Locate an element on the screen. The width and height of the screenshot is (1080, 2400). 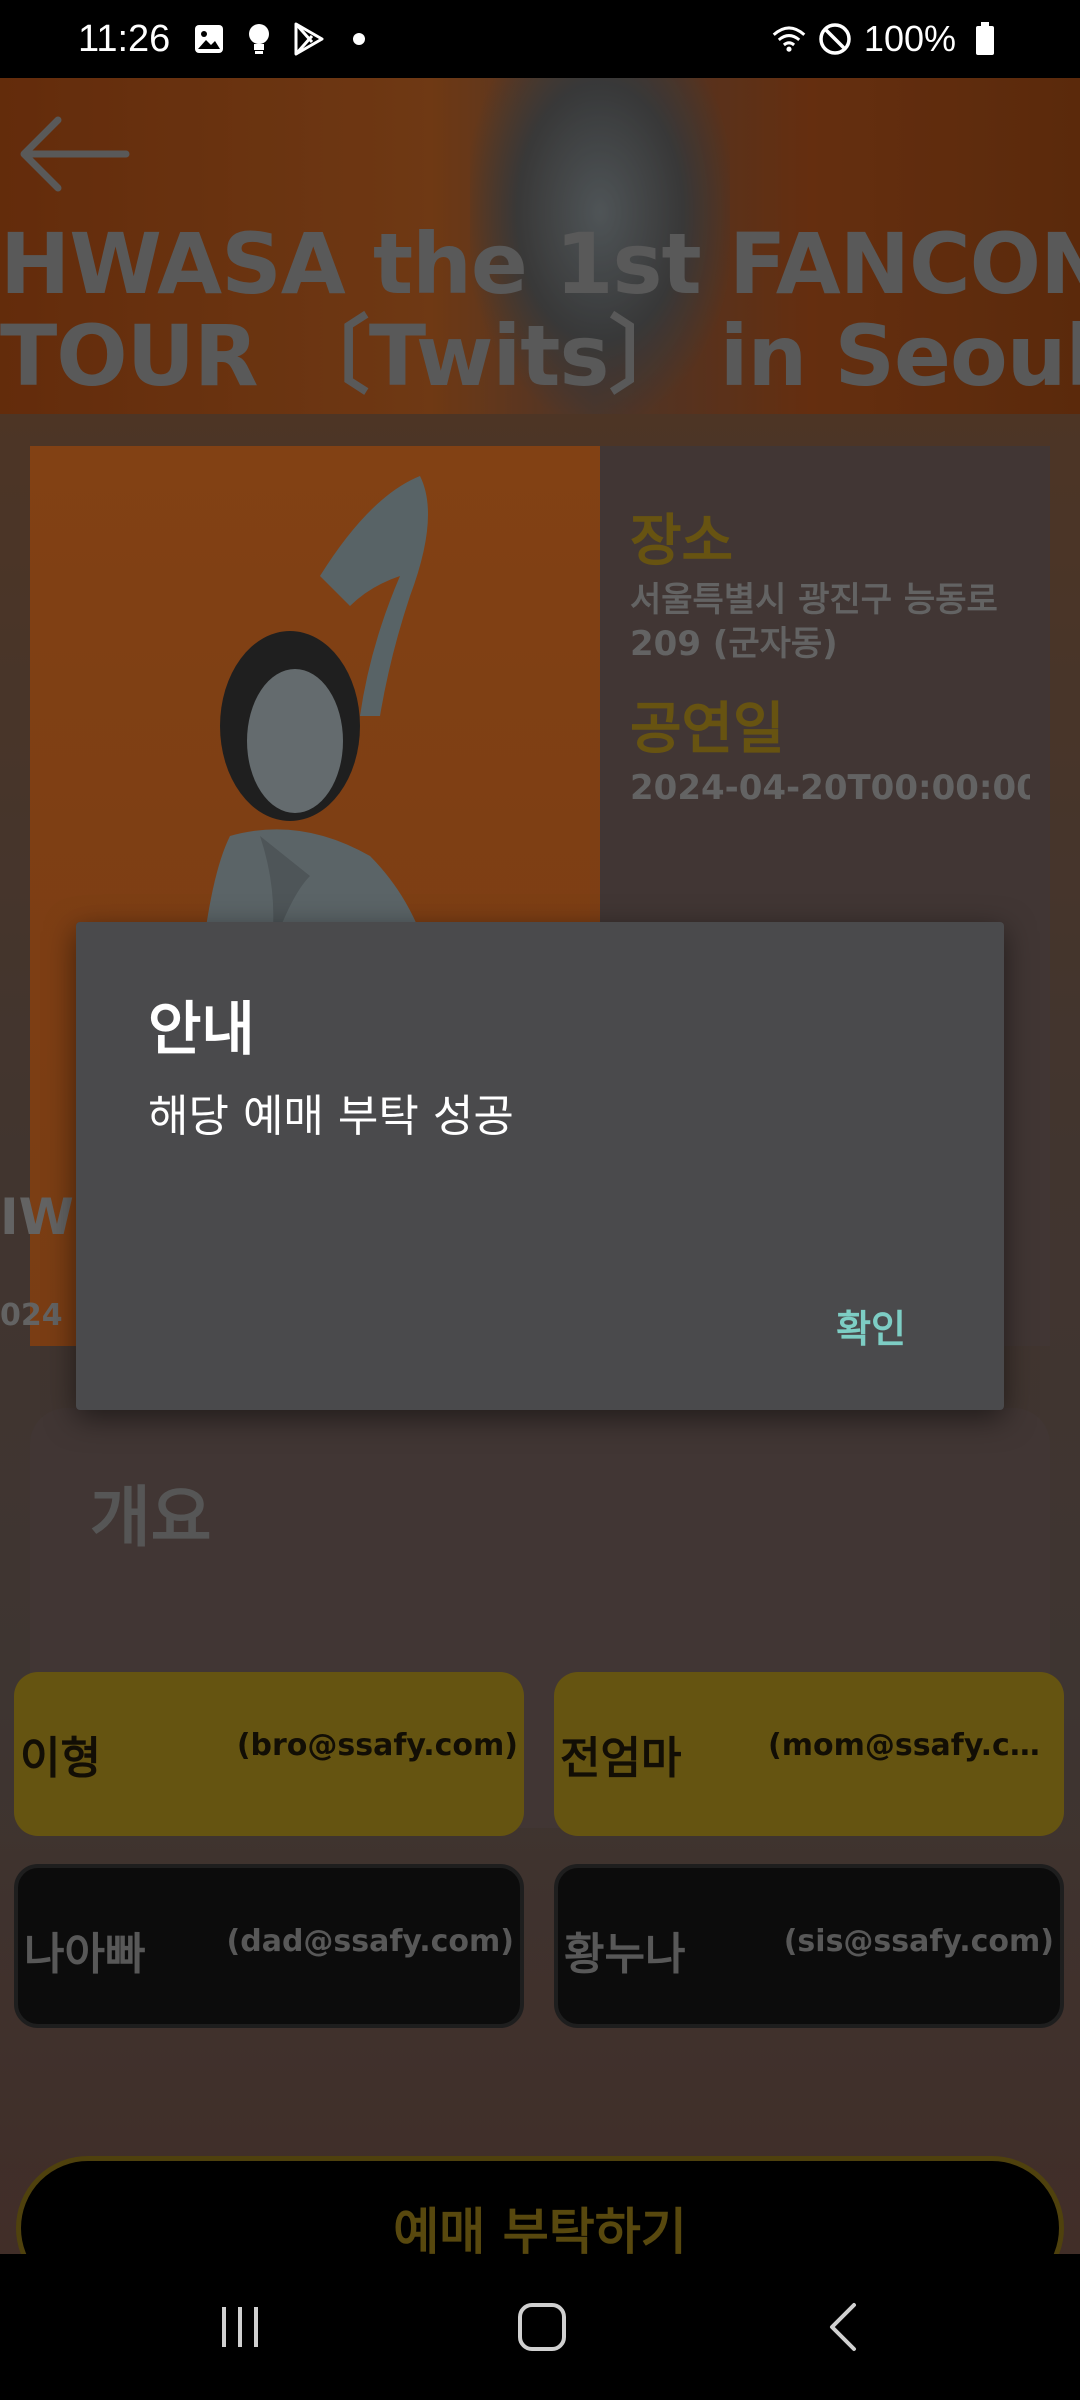
bulb-icon is located at coordinates (259, 39).